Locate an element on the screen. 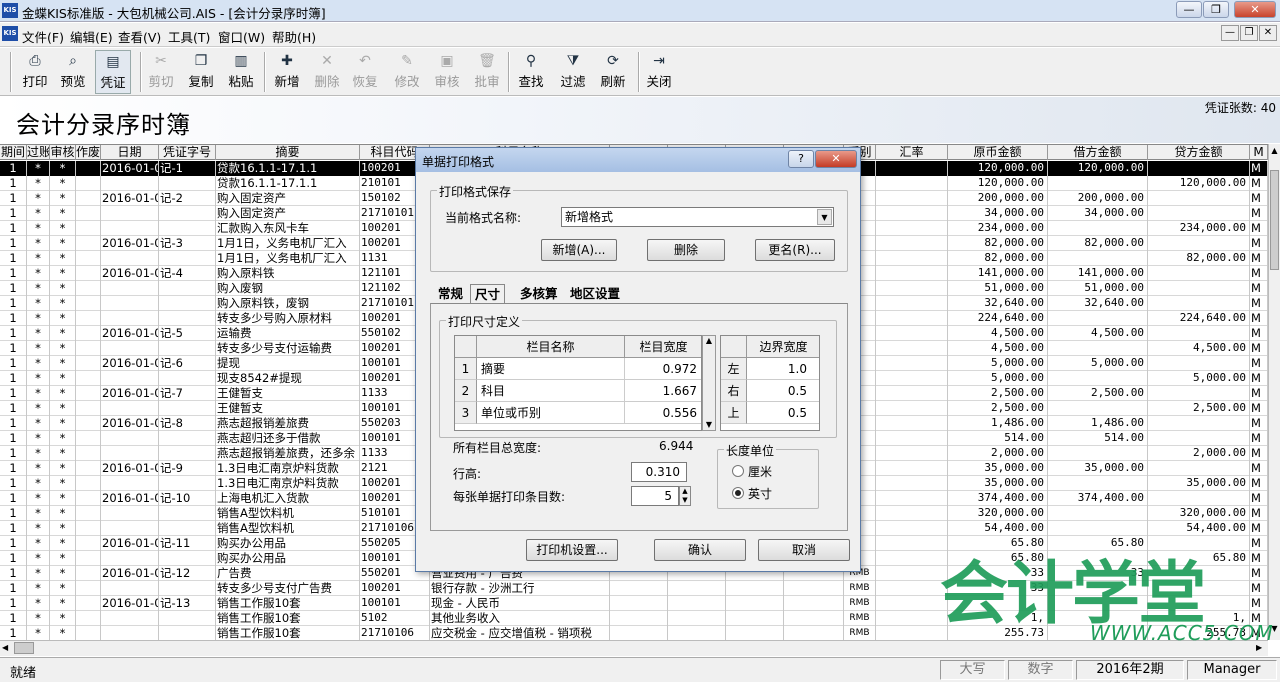  toolbar-button-4: ❐ 复制 is located at coordinates (201, 72).